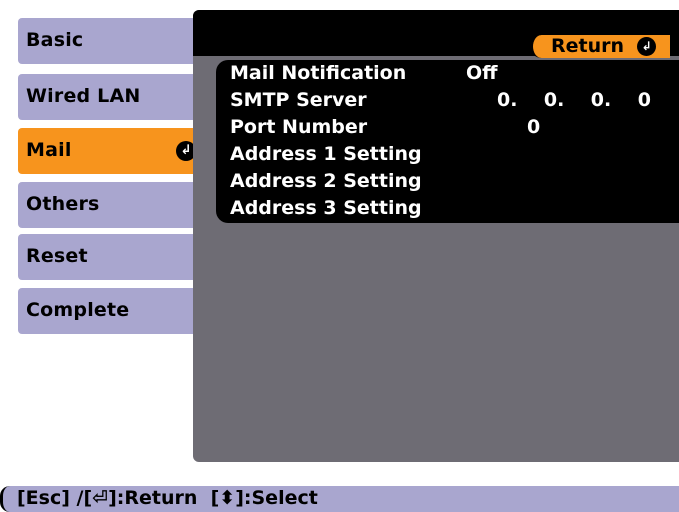 Image resolution: width=679 pixels, height=512 pixels. I want to click on menu-item-basic: Basic, so click(117, 41).